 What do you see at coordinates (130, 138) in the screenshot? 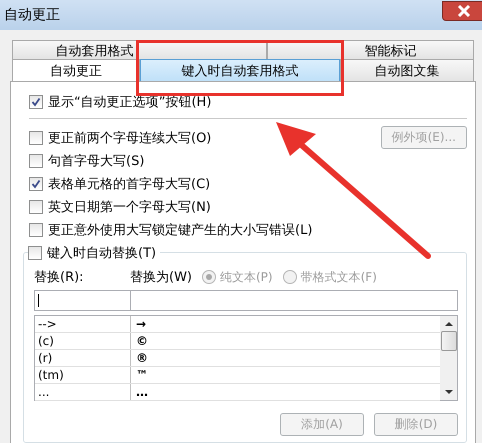
I see `checkbox-label: 更正前两个字母连续大写(O)` at bounding box center [130, 138].